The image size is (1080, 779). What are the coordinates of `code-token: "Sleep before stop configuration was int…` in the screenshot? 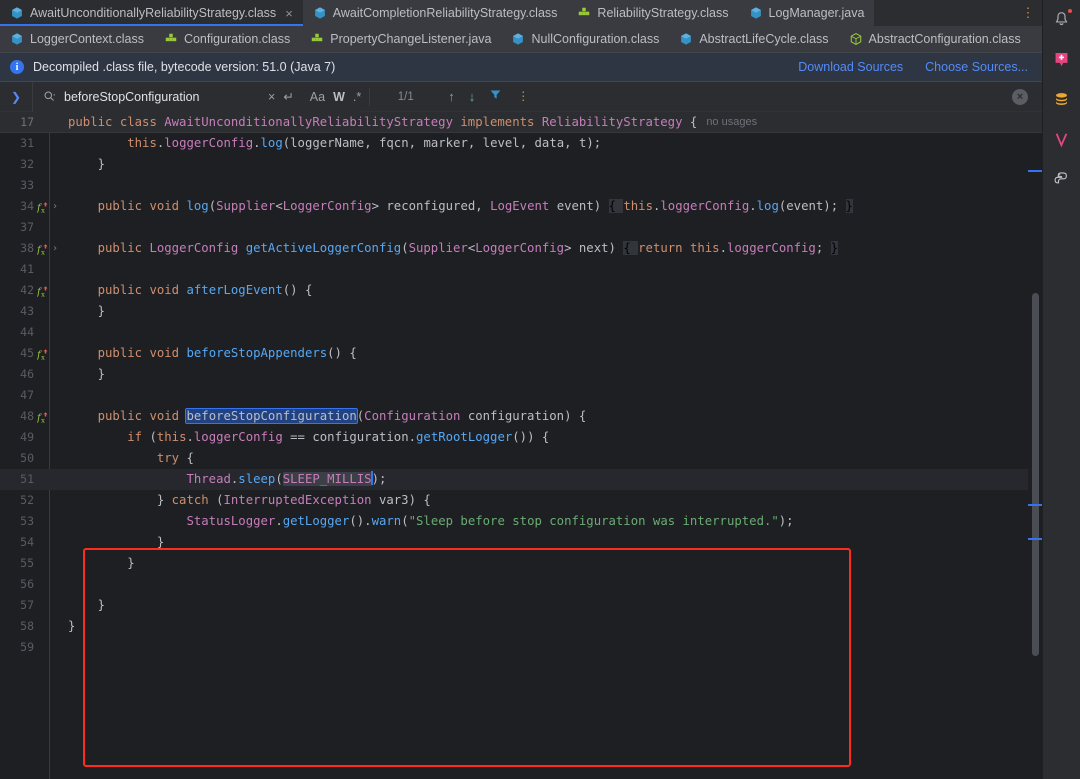 It's located at (593, 521).